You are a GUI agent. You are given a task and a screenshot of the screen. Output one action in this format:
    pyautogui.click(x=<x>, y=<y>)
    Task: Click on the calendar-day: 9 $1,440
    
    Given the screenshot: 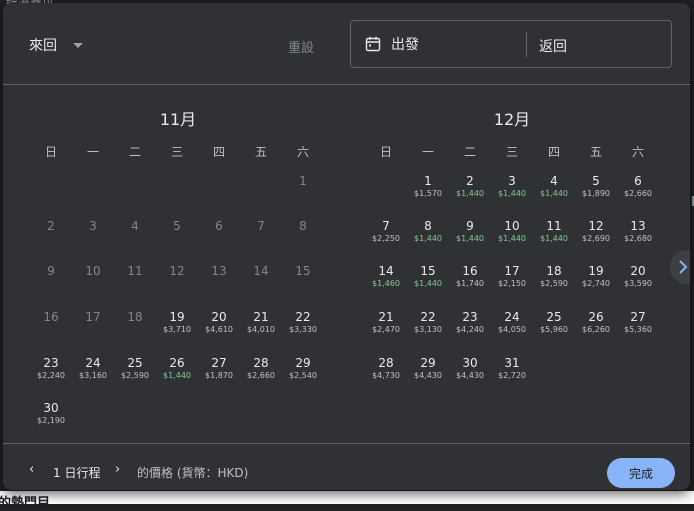 What is the action you would take?
    pyautogui.click(x=470, y=231)
    